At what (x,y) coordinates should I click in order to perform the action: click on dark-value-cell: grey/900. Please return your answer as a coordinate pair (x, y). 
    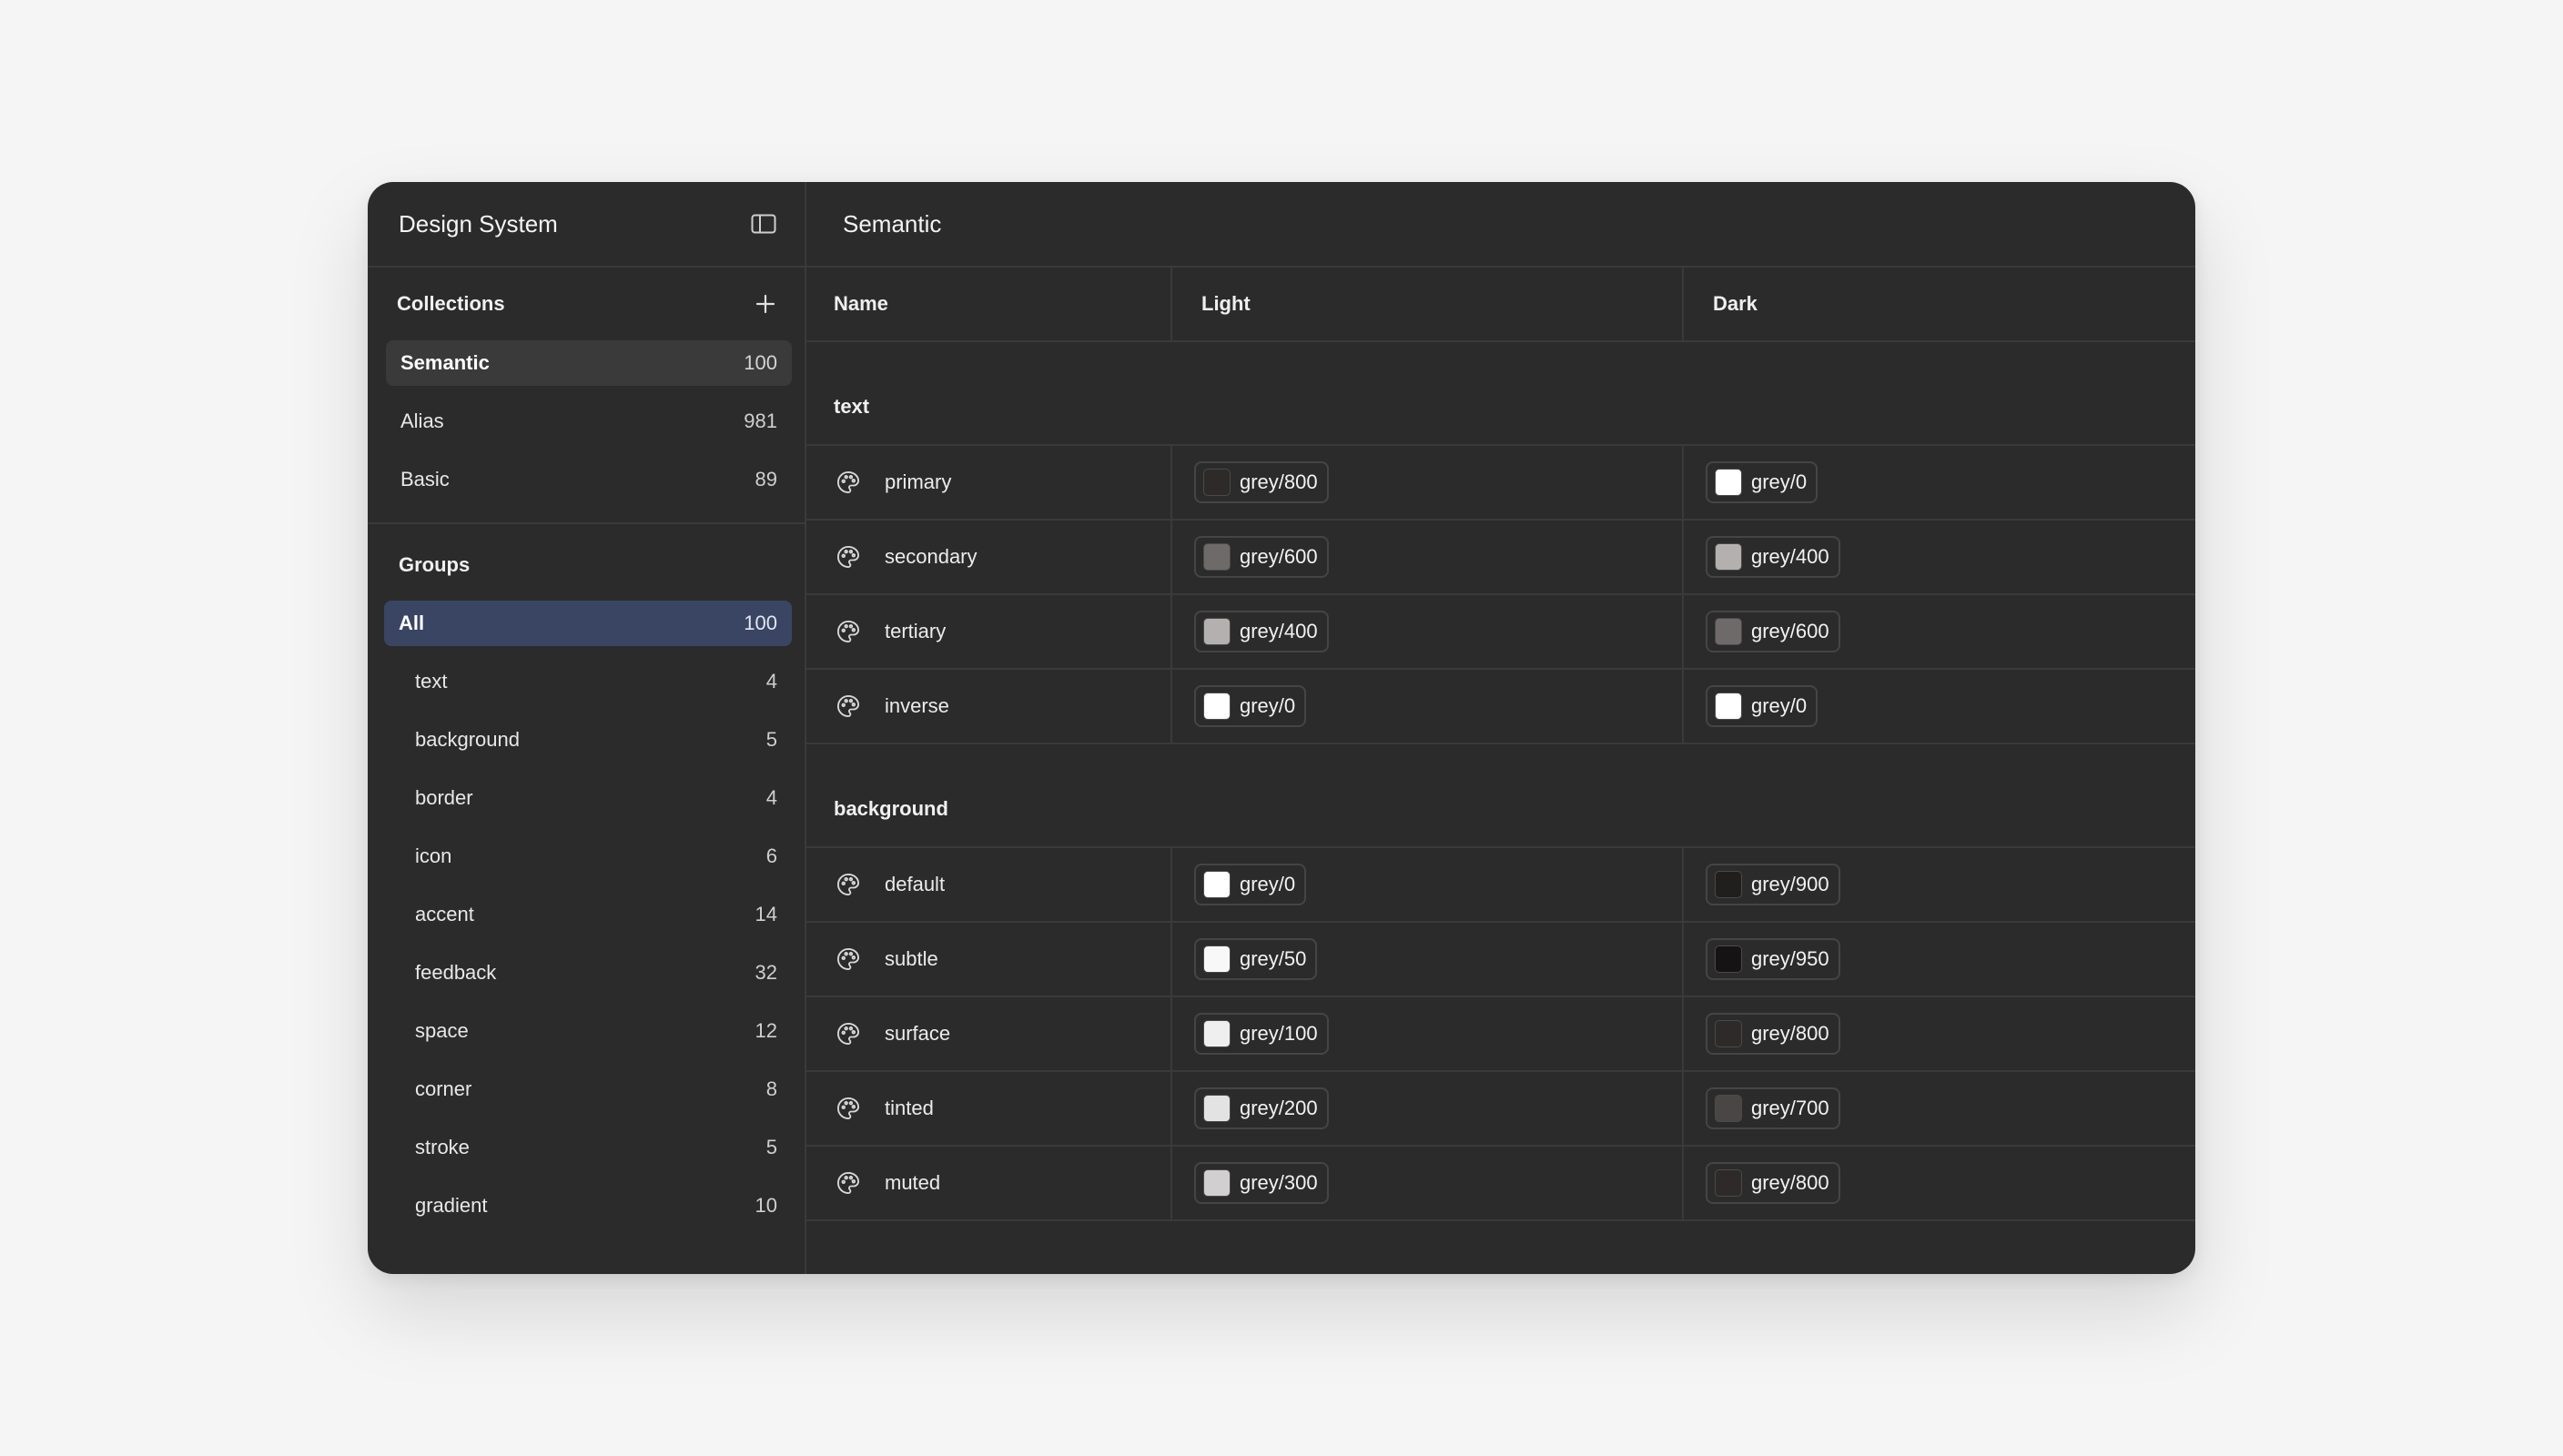
    Looking at the image, I should click on (1940, 885).